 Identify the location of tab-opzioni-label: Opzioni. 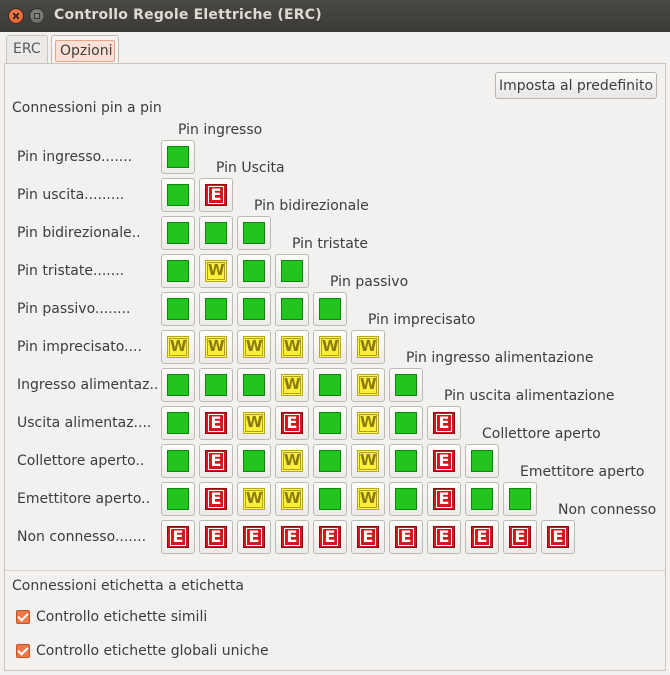
(85, 51).